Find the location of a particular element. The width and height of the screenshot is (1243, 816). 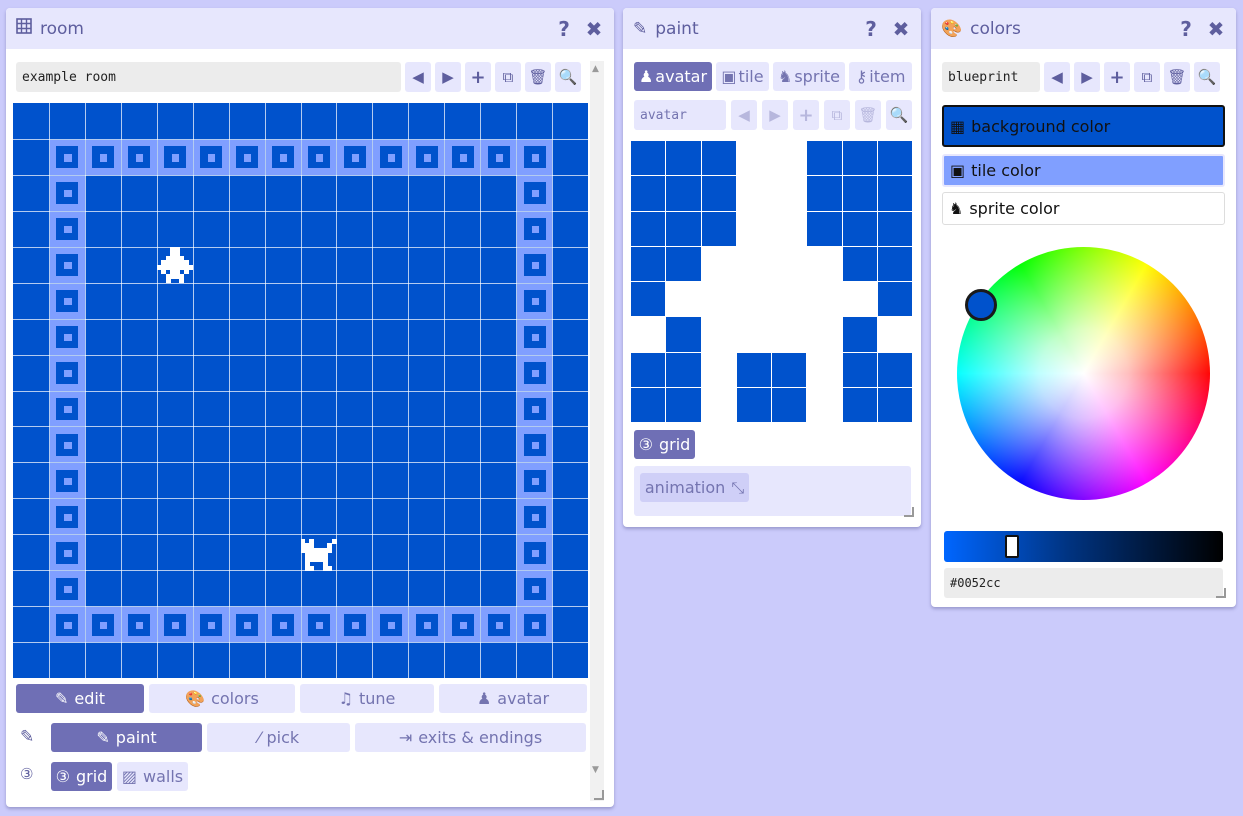

hex-color-input: #0052cc is located at coordinates (1083, 583).